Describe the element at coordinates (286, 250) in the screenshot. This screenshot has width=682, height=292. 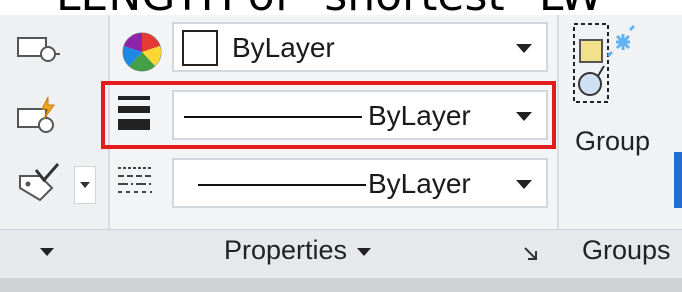
I see `properties-panel-title-text: Properties` at that location.